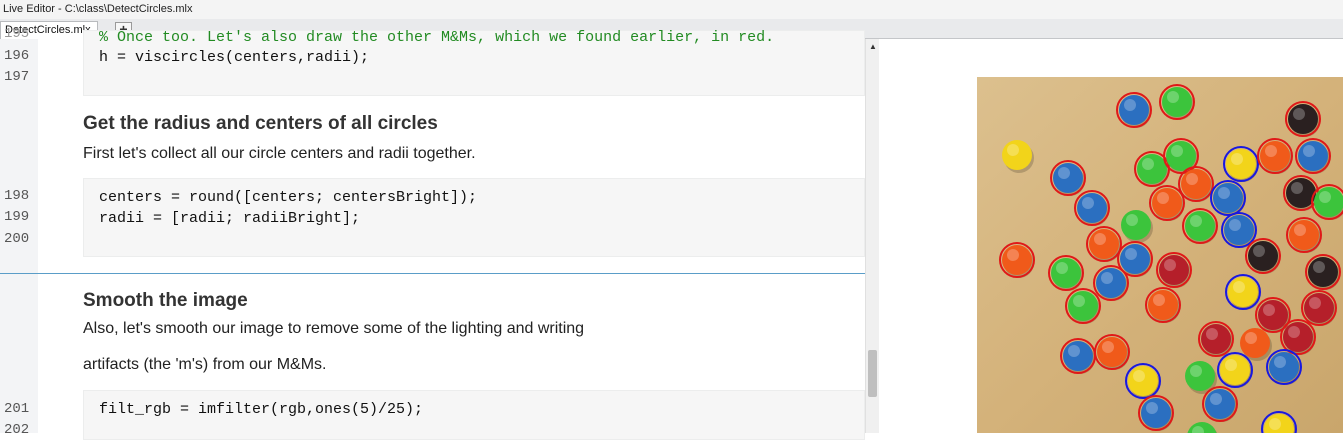 This screenshot has height=440, width=1343. What do you see at coordinates (17, 34) in the screenshot?
I see `line-number-partial: 195` at bounding box center [17, 34].